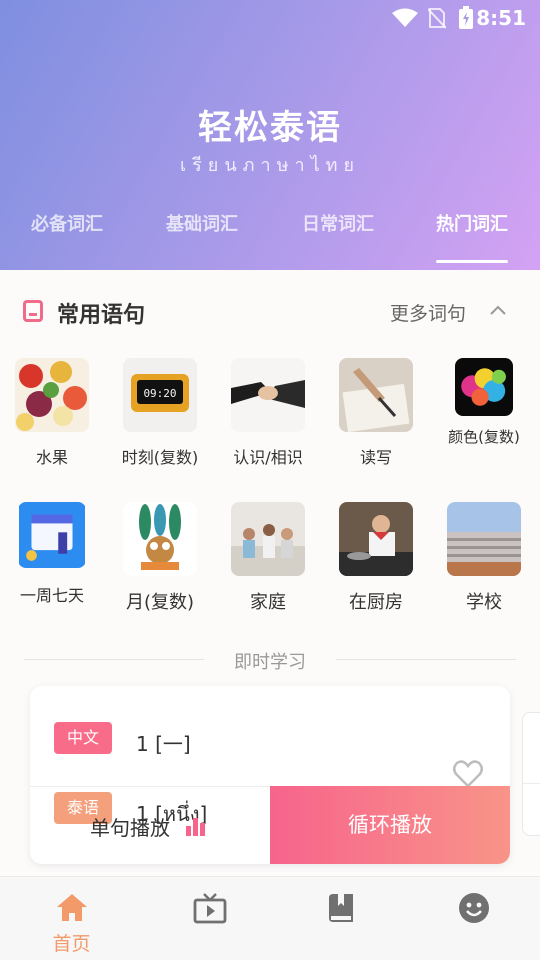 The image size is (540, 960). I want to click on chevron-up-icon, so click(498, 311).